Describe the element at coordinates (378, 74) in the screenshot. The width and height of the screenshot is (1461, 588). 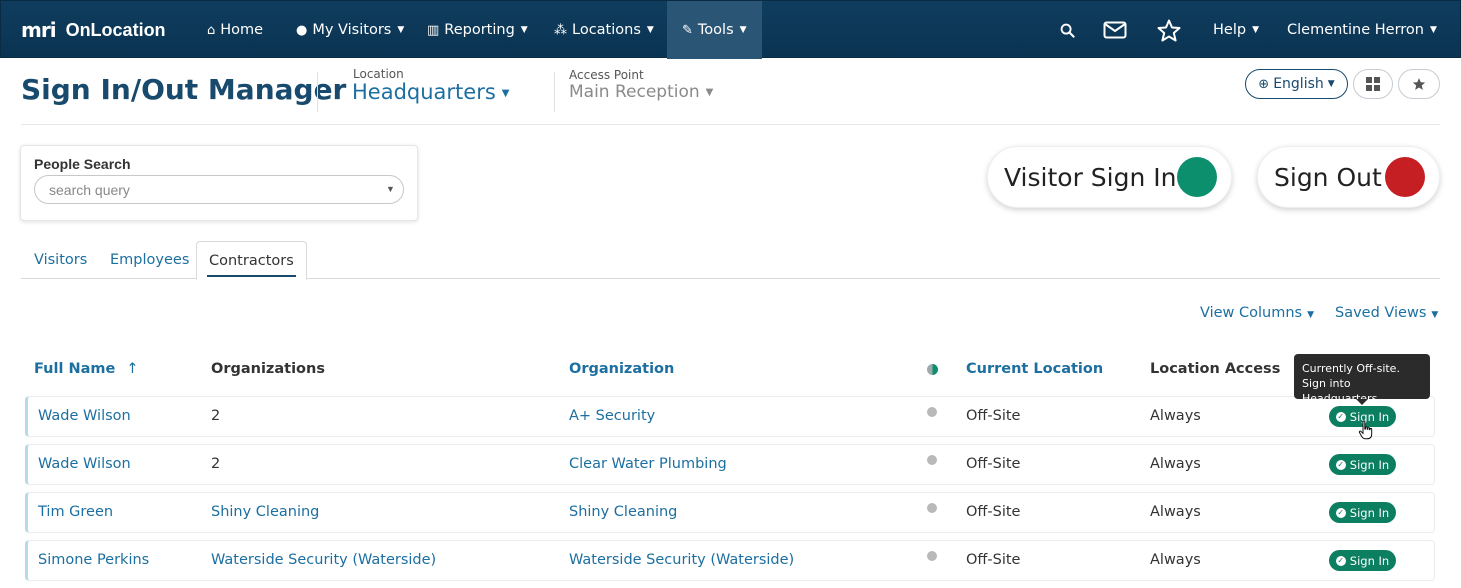
I see `location-label: Location` at that location.